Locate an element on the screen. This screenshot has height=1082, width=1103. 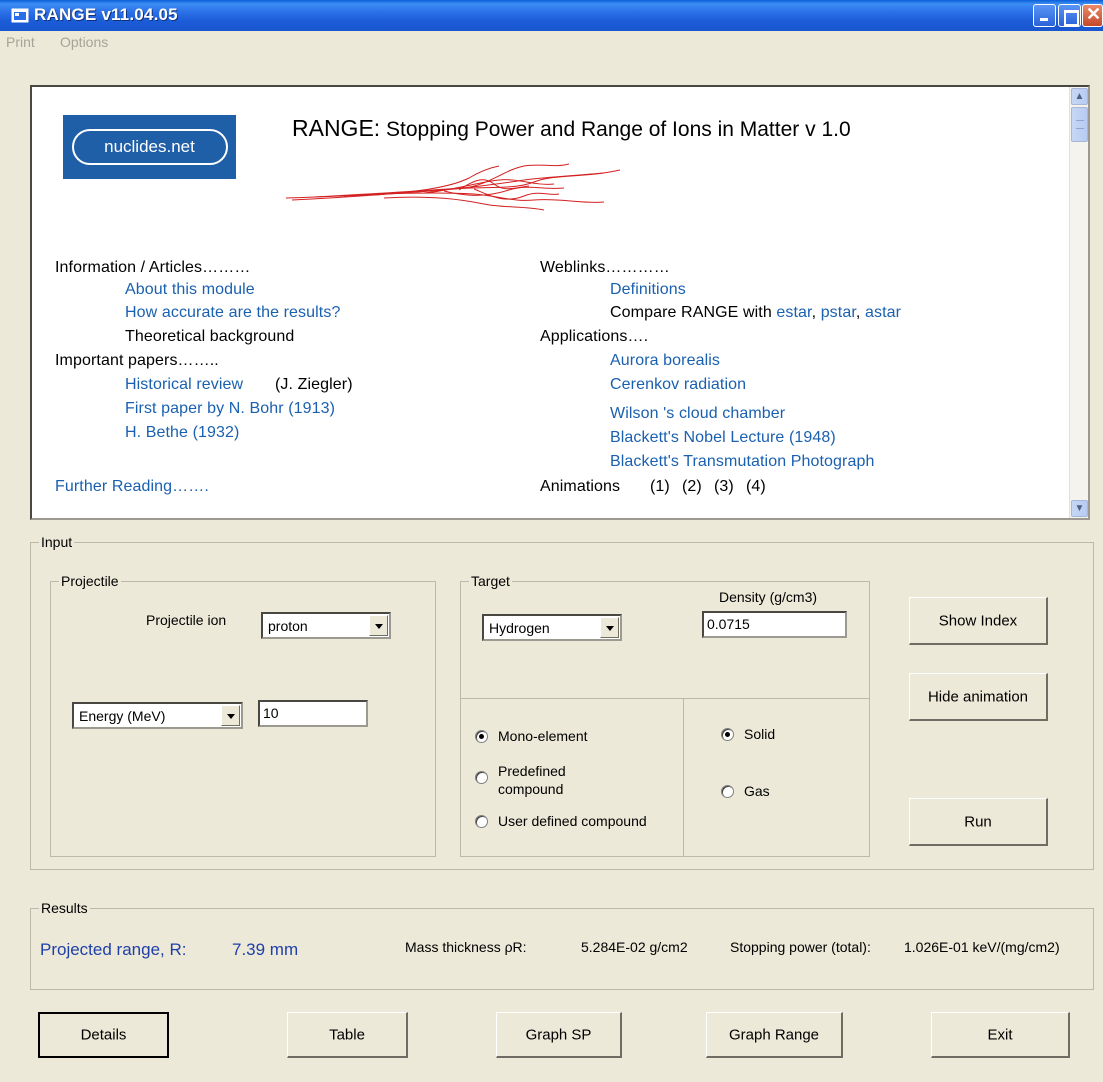
menu-bar: Print Options is located at coordinates (551, 42).